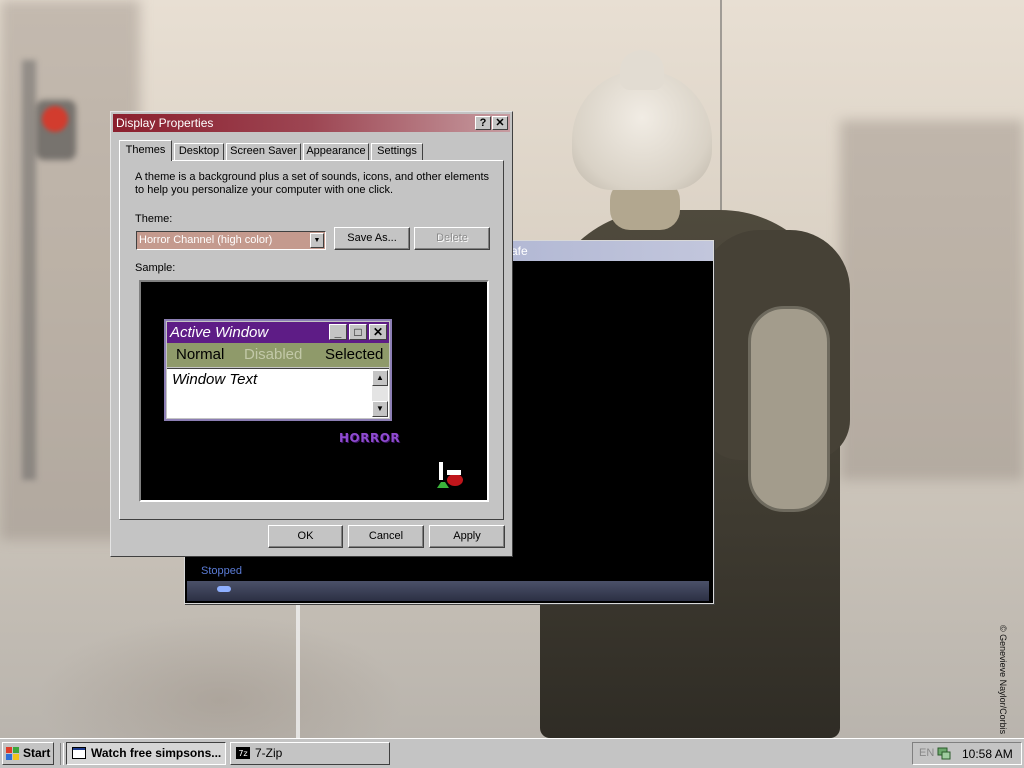  I want to click on sample-scrollbar: ▲ ▼, so click(380, 393).